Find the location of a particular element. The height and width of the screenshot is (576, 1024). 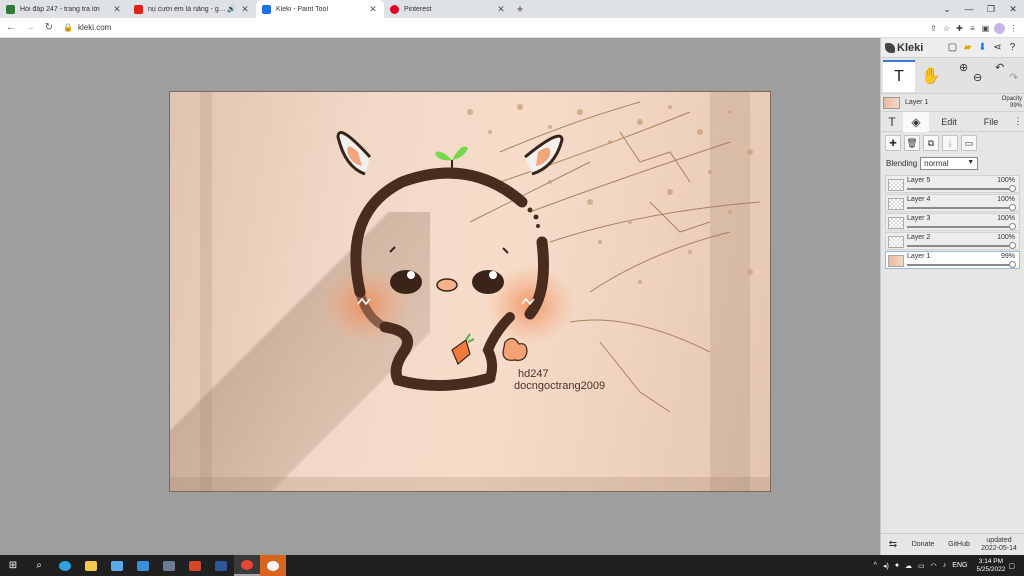

mail-icon is located at coordinates (143, 565).